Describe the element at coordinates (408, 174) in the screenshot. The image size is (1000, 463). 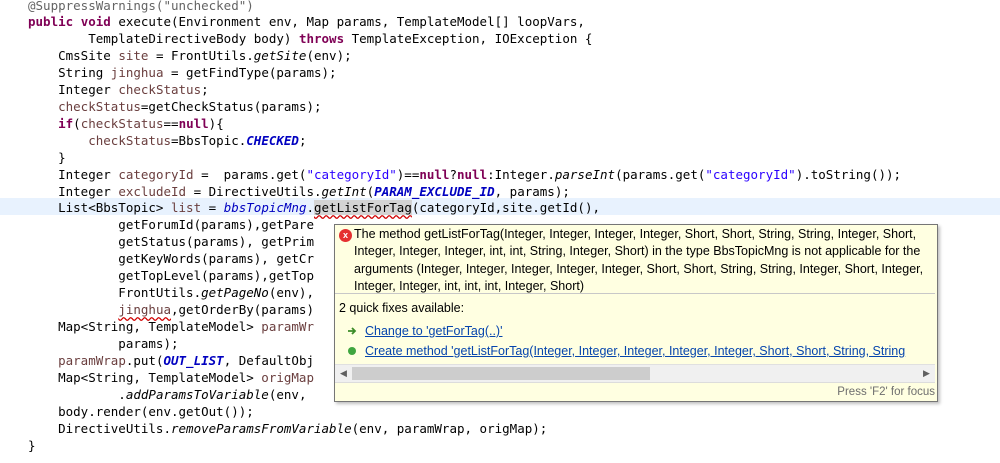
I see `code-text: )==` at that location.